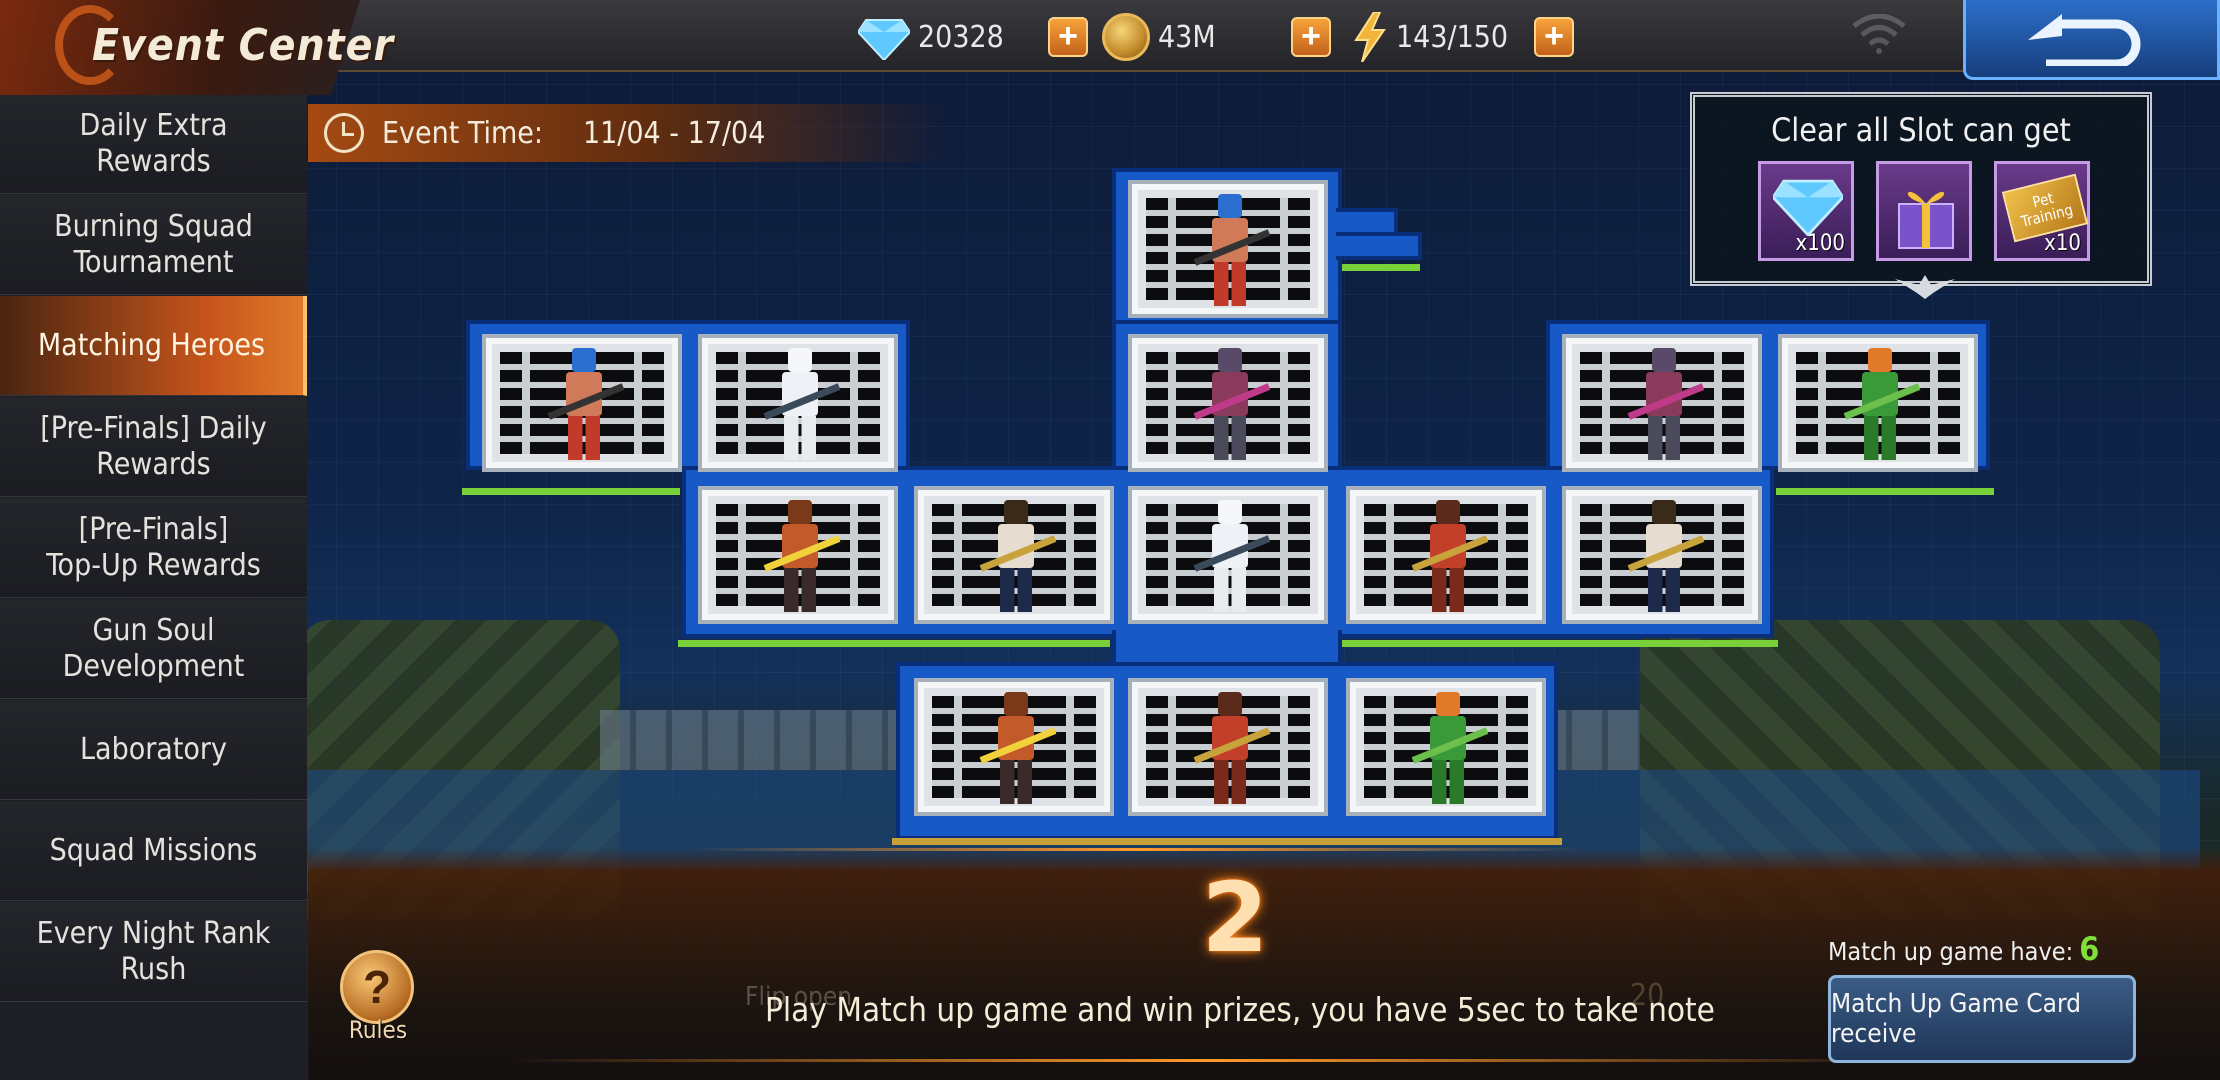 This screenshot has height=1080, width=2220. I want to click on sidebar-item-matching-heroes: Matching Heroes, so click(153, 346).